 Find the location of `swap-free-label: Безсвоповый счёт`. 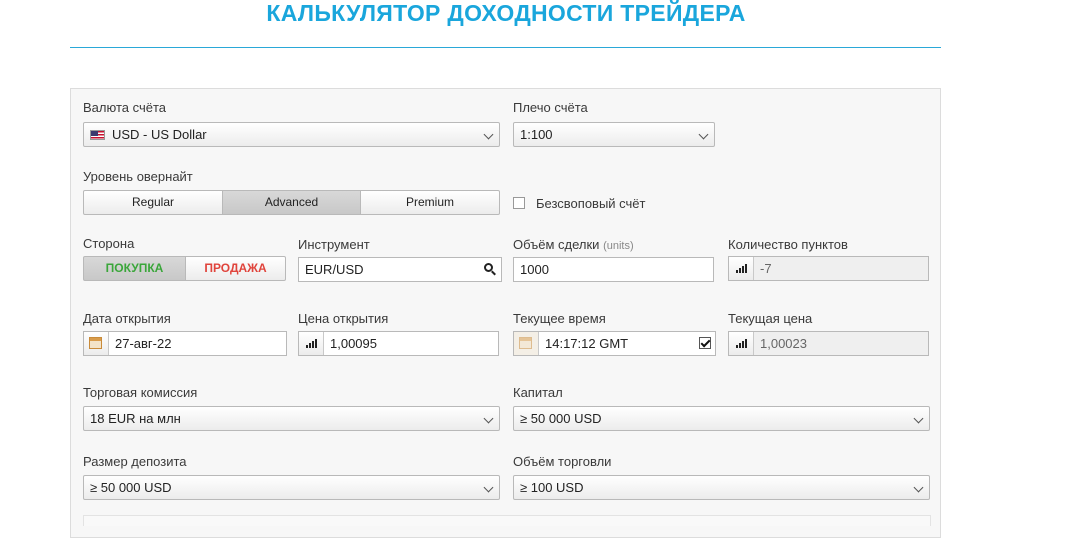

swap-free-label: Безсвоповый счёт is located at coordinates (591, 203).